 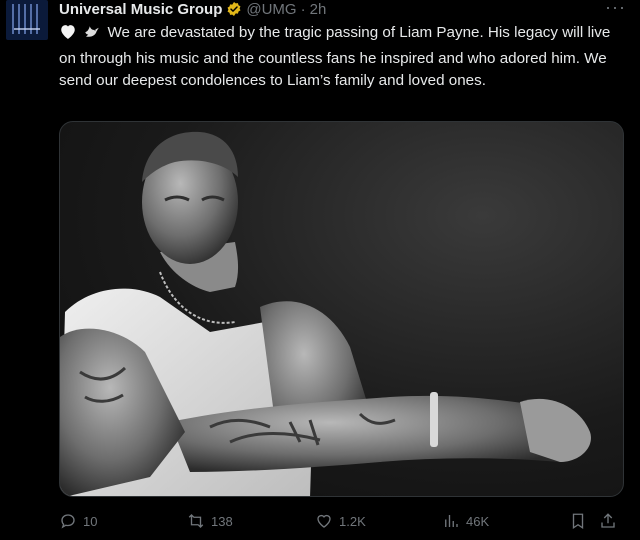 What do you see at coordinates (615, 8) in the screenshot?
I see `more-options-button: ···` at bounding box center [615, 8].